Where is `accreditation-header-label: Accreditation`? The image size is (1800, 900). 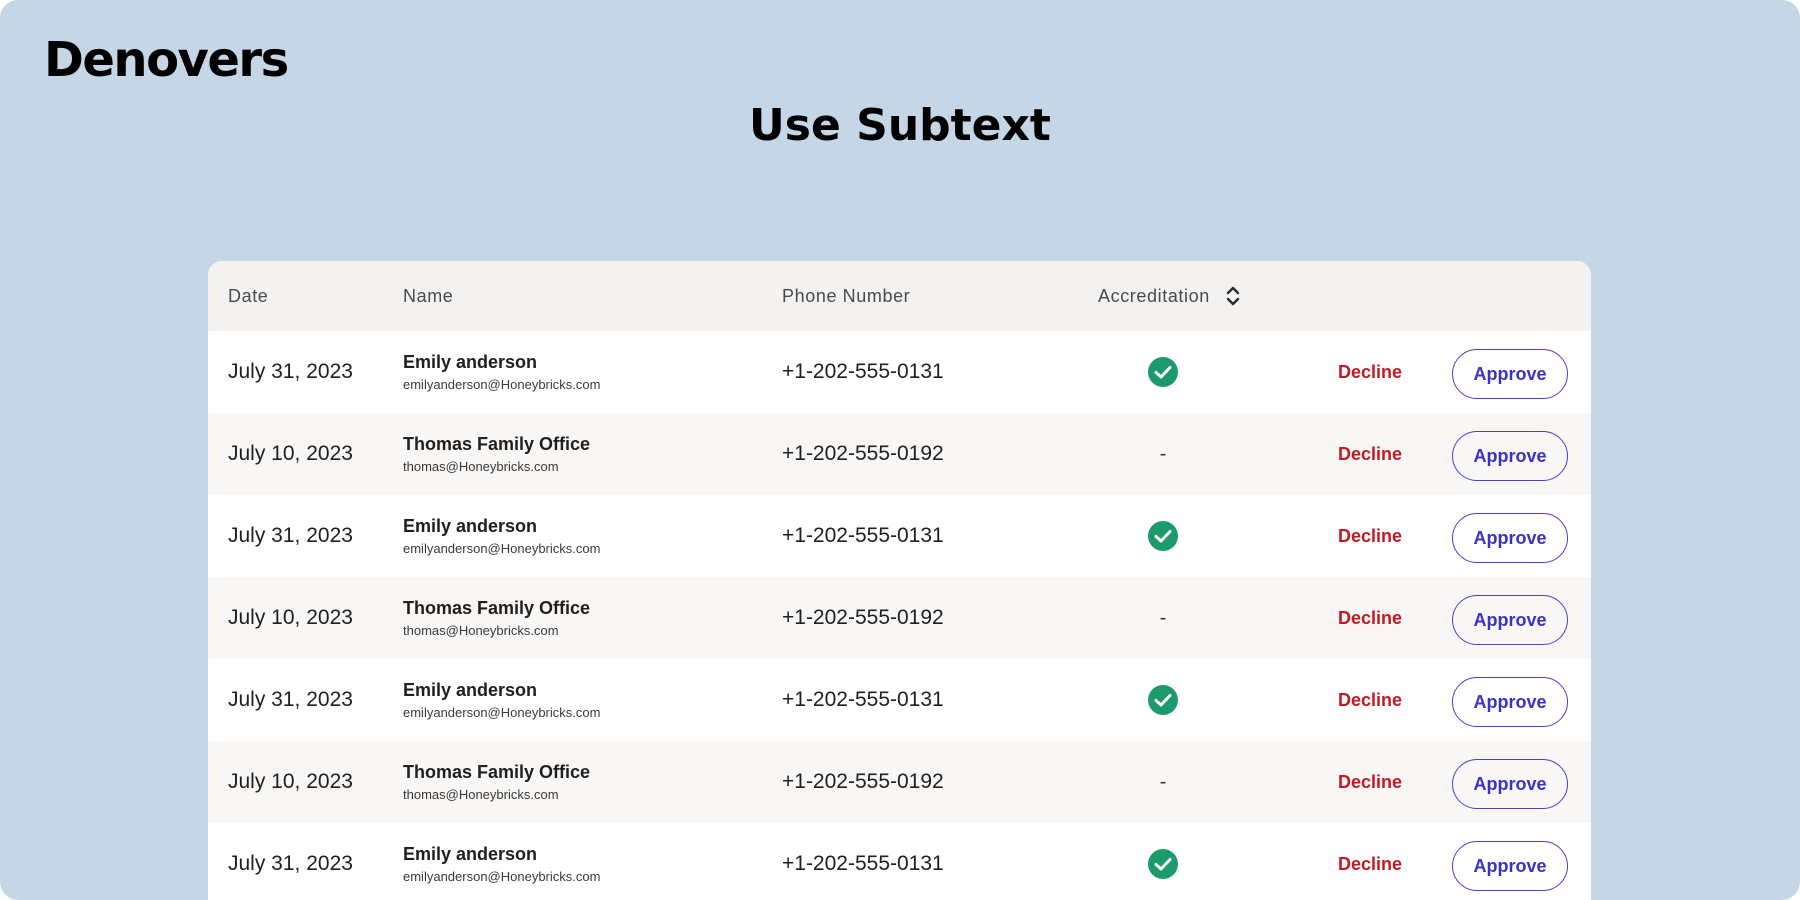
accreditation-header-label: Accreditation is located at coordinates (1154, 295).